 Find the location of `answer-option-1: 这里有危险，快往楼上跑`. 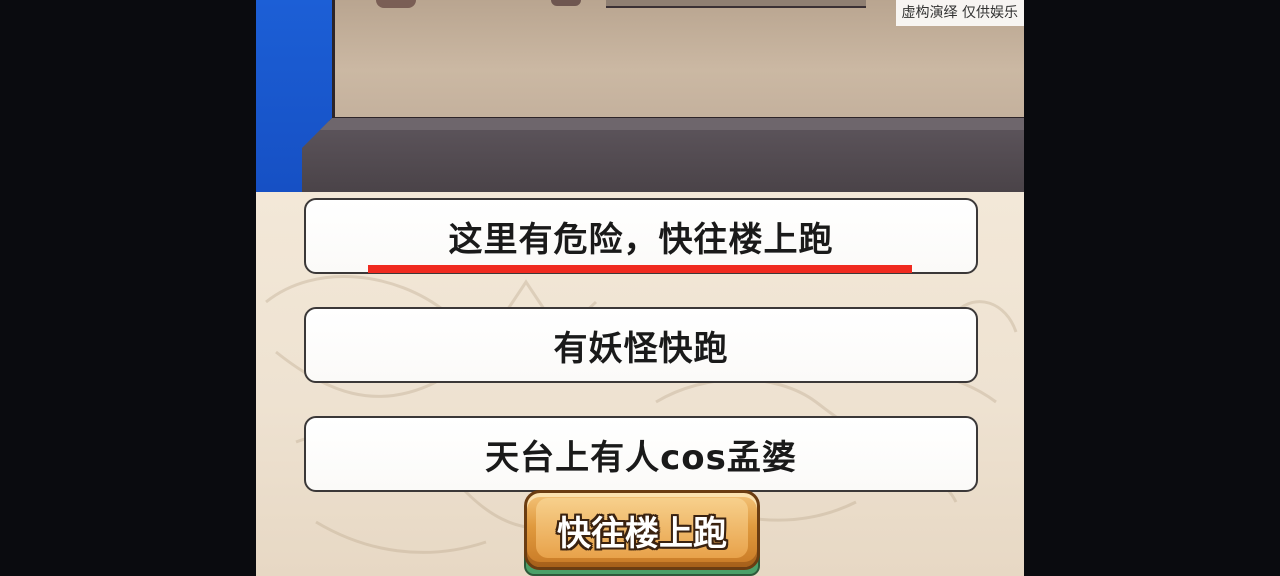

answer-option-1: 这里有危险，快往楼上跑 is located at coordinates (641, 236).